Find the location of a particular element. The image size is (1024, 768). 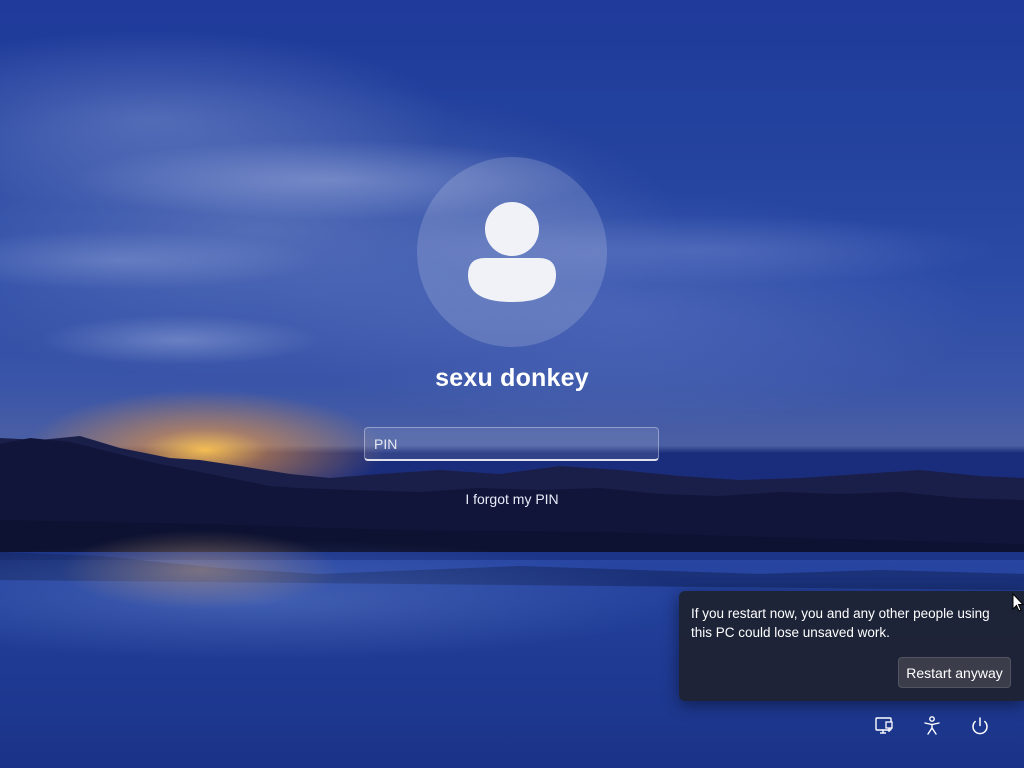

pin-input is located at coordinates (511, 443).